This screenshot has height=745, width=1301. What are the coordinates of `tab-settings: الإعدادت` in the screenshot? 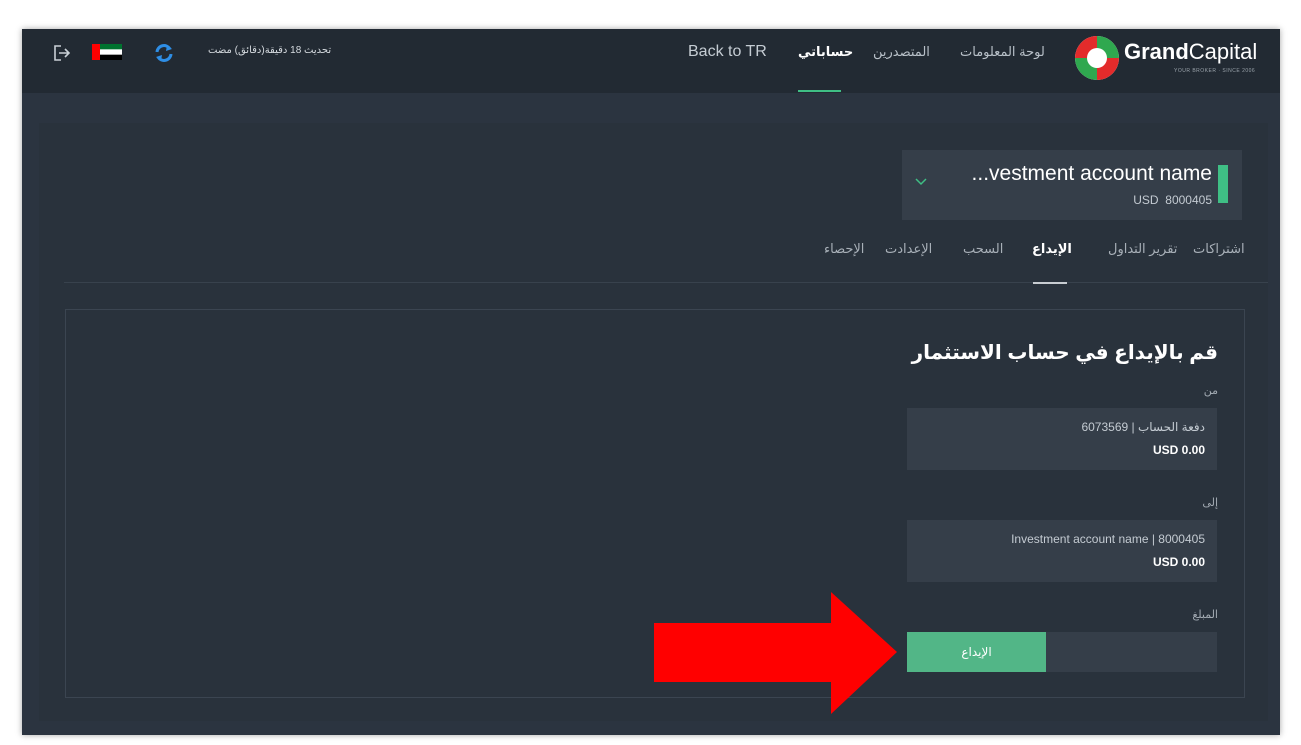 It's located at (908, 249).